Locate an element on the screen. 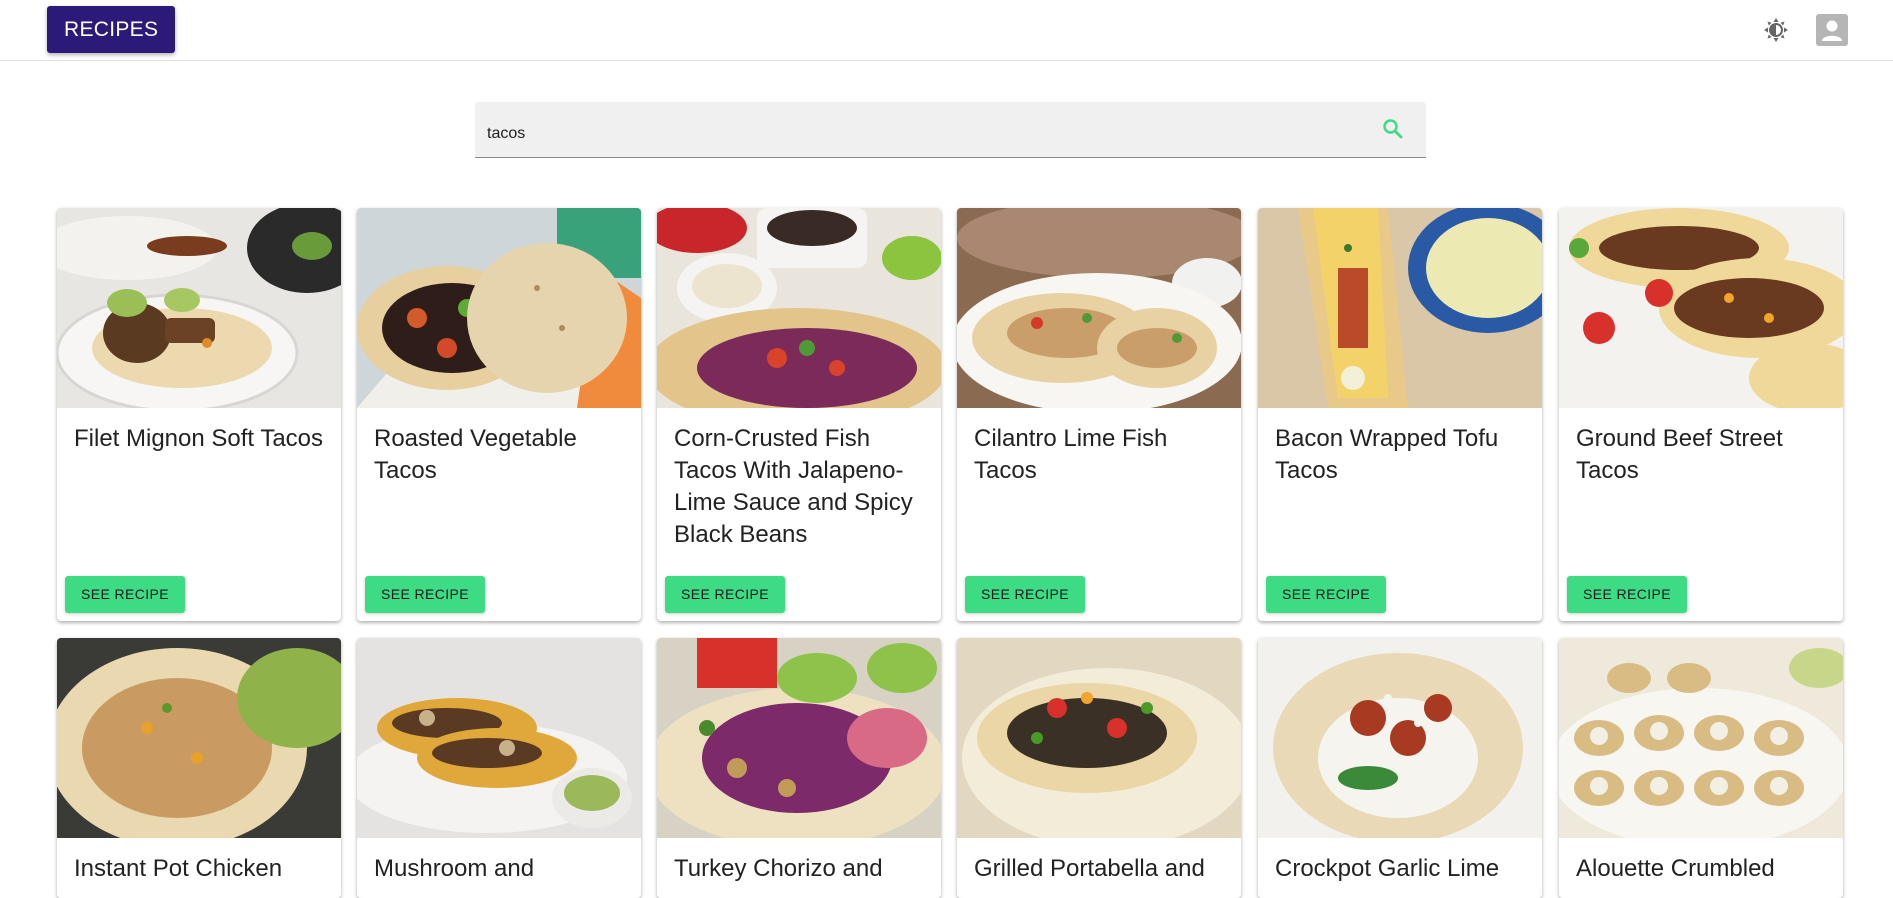  recipe-card: Crockpot Garlic Lime is located at coordinates (1400, 768).